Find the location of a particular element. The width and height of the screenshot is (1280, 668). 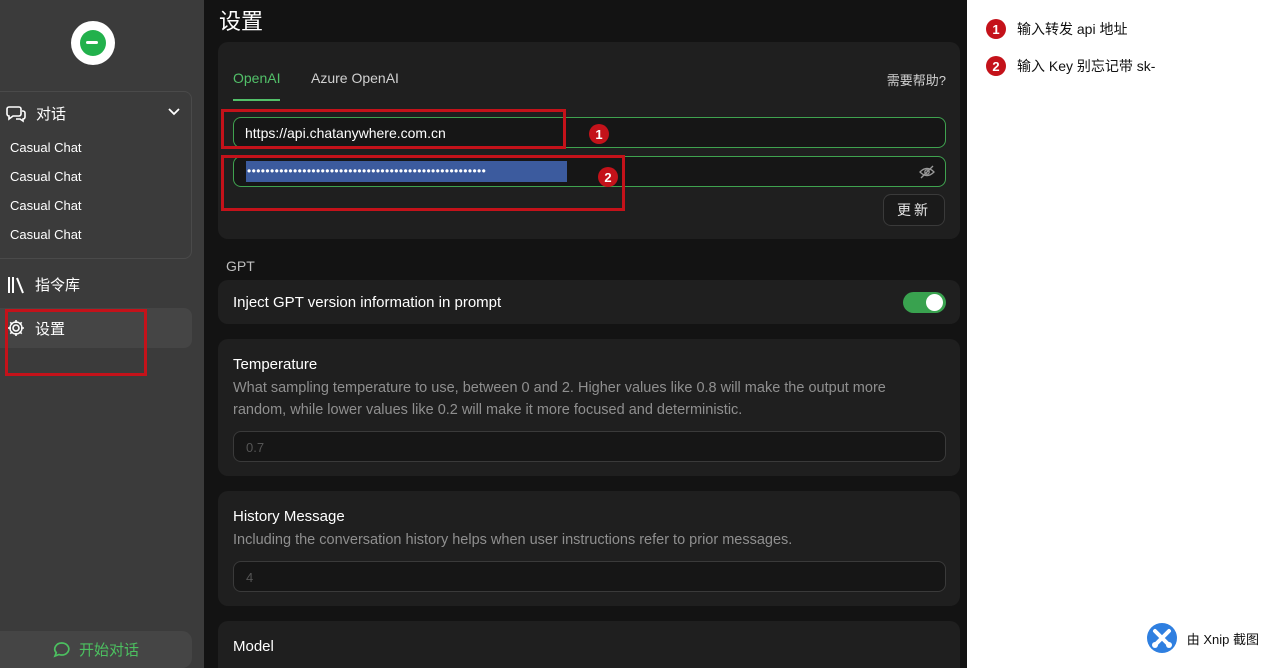

history-message-placeholder: 4 is located at coordinates (250, 577).